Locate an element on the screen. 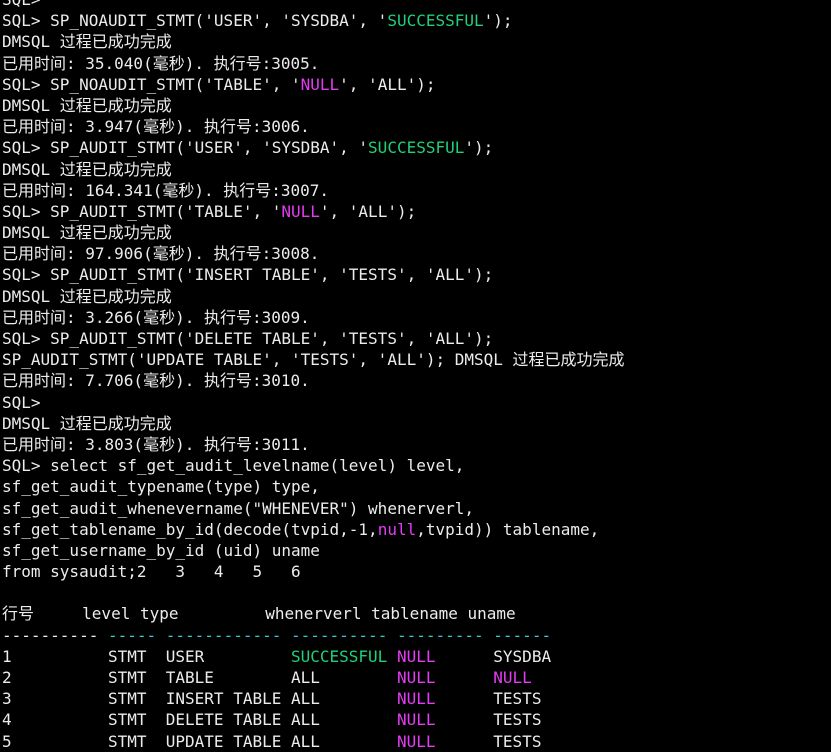 The width and height of the screenshot is (831, 752). terminal-line: from sysaudit;2 3 4 5 6 is located at coordinates (416, 571).